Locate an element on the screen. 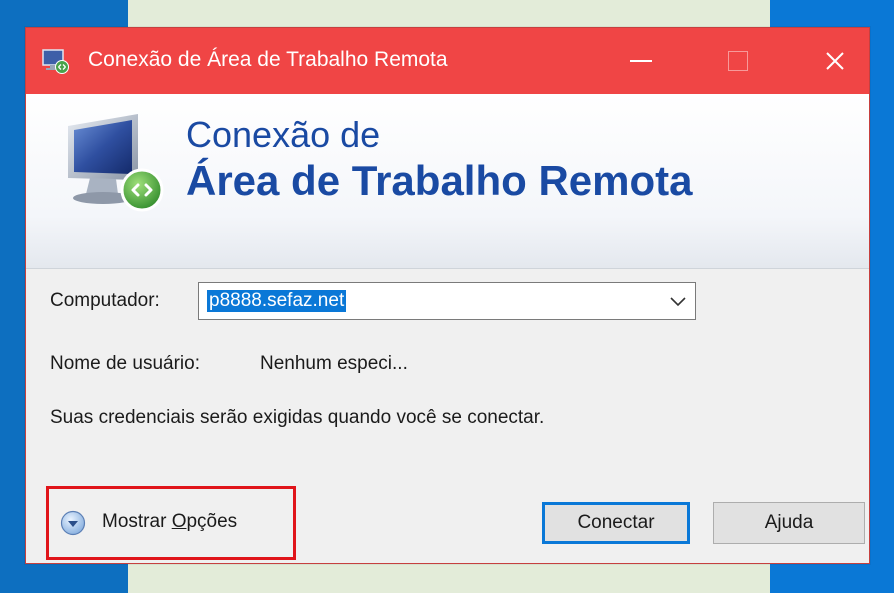 The height and width of the screenshot is (593, 894). close-icon is located at coordinates (835, 61).